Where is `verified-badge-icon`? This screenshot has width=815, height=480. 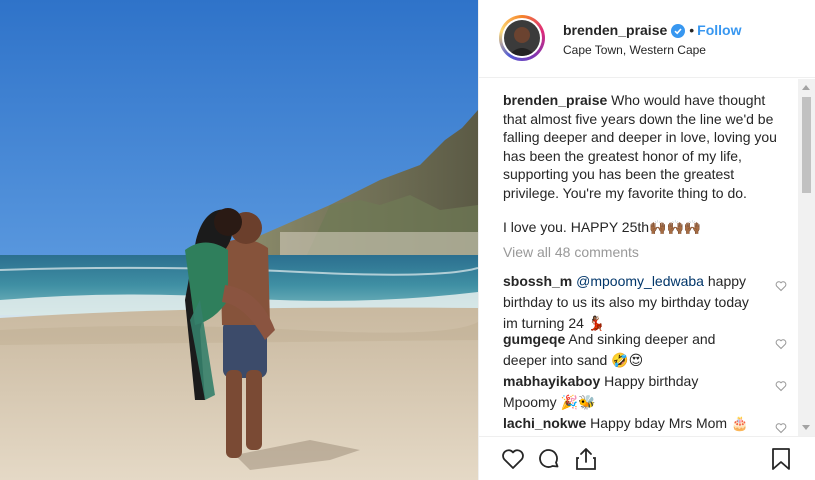 verified-badge-icon is located at coordinates (678, 32).